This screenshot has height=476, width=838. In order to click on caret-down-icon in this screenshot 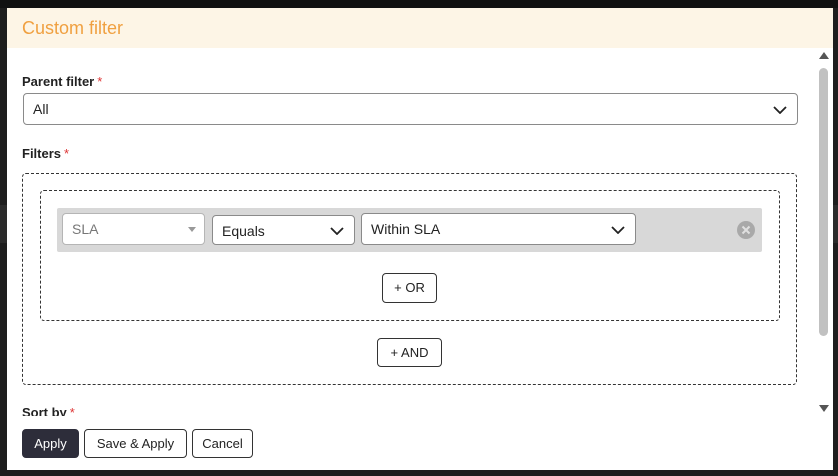, I will do `click(192, 229)`.